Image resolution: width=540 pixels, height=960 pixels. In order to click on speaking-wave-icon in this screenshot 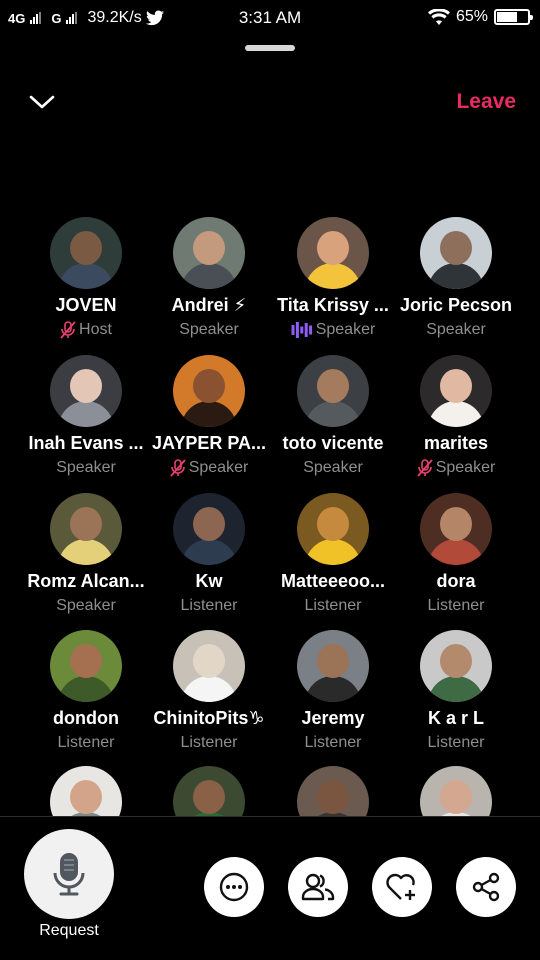, I will do `click(301, 330)`.